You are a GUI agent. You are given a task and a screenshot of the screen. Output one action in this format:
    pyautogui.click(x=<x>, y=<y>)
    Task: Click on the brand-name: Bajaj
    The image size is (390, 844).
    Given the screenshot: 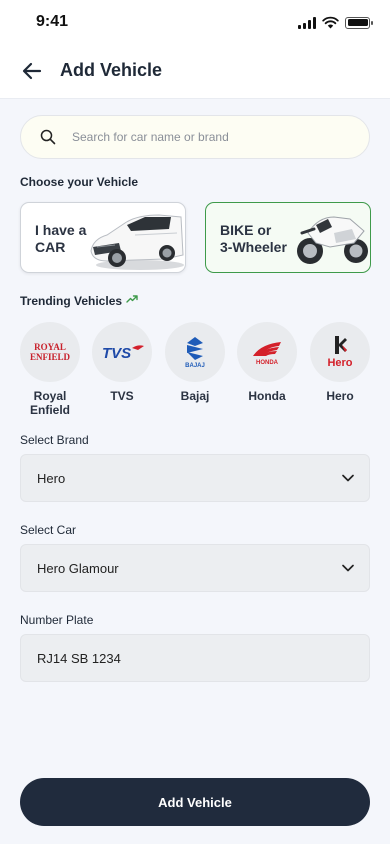 What is the action you would take?
    pyautogui.click(x=195, y=396)
    